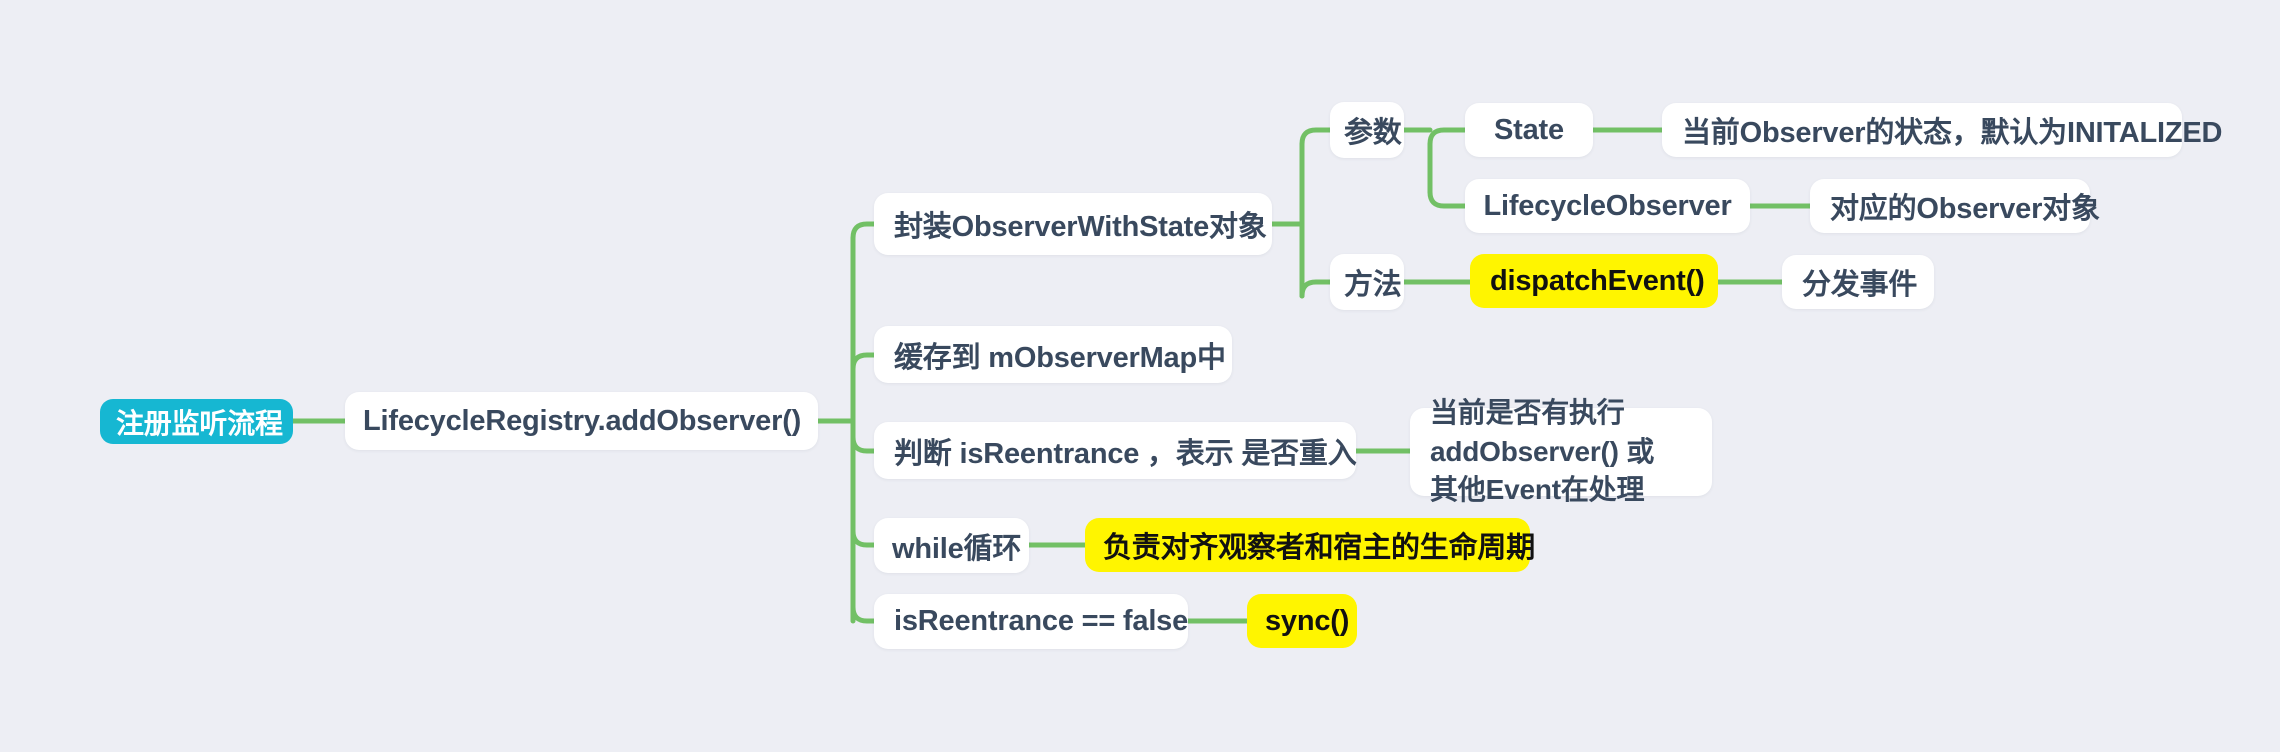 The width and height of the screenshot is (2280, 752). What do you see at coordinates (1597, 280) in the screenshot?
I see `node-dispatchevent-label: dispatchEvent()` at bounding box center [1597, 280].